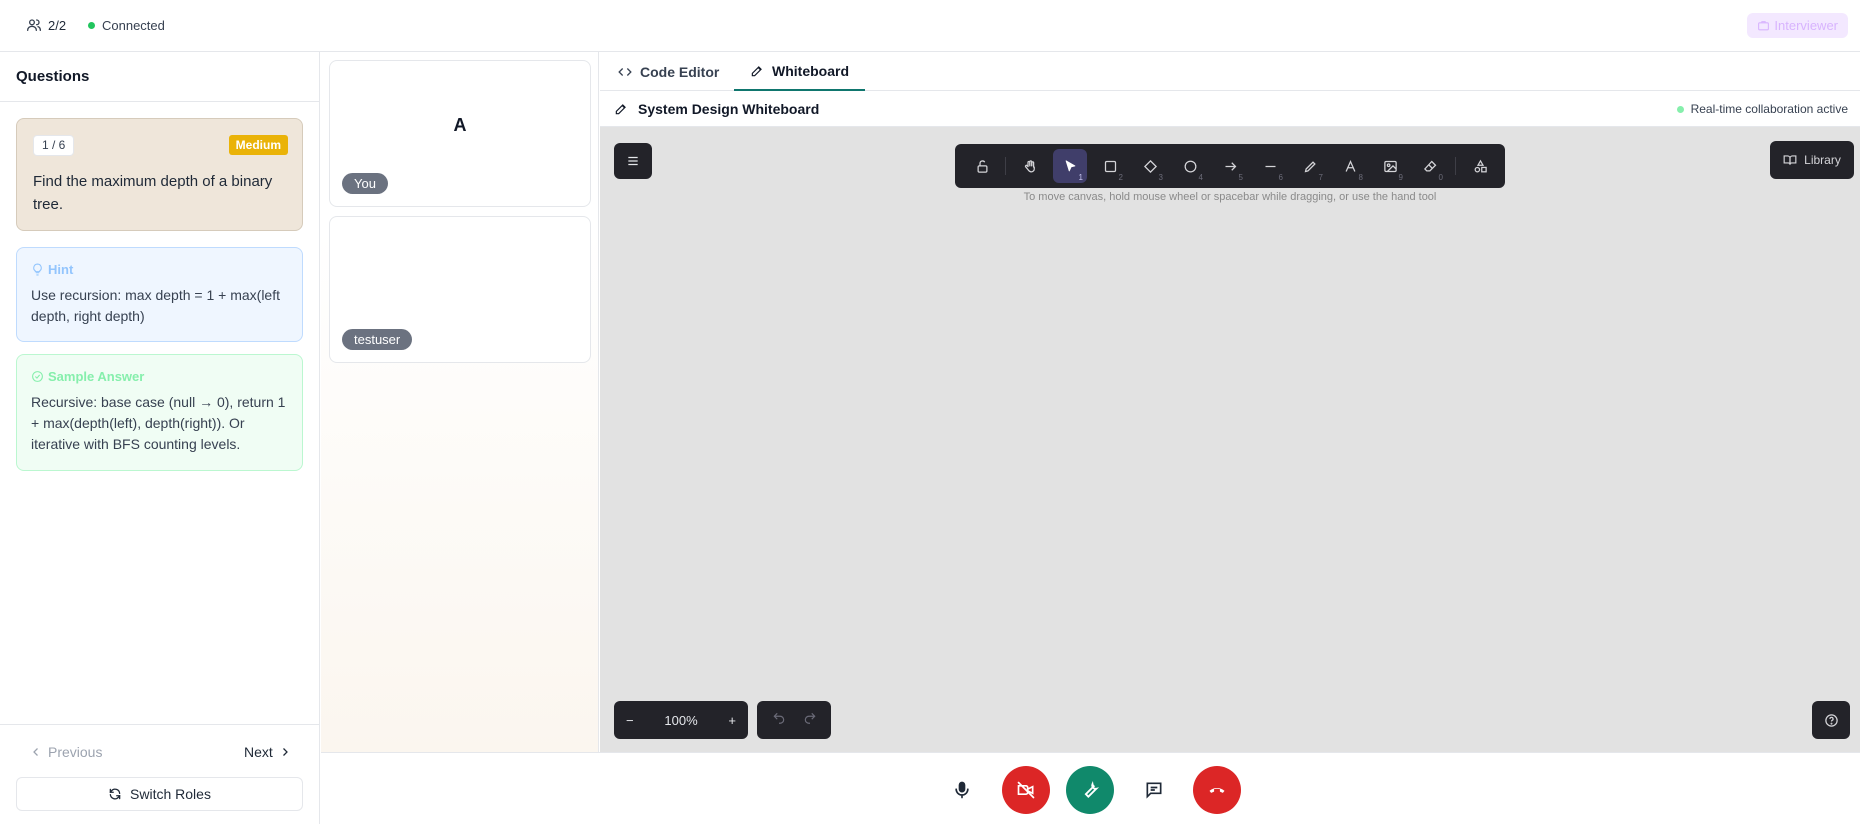 This screenshot has height=824, width=1860. I want to click on diamond-icon, so click(1150, 166).